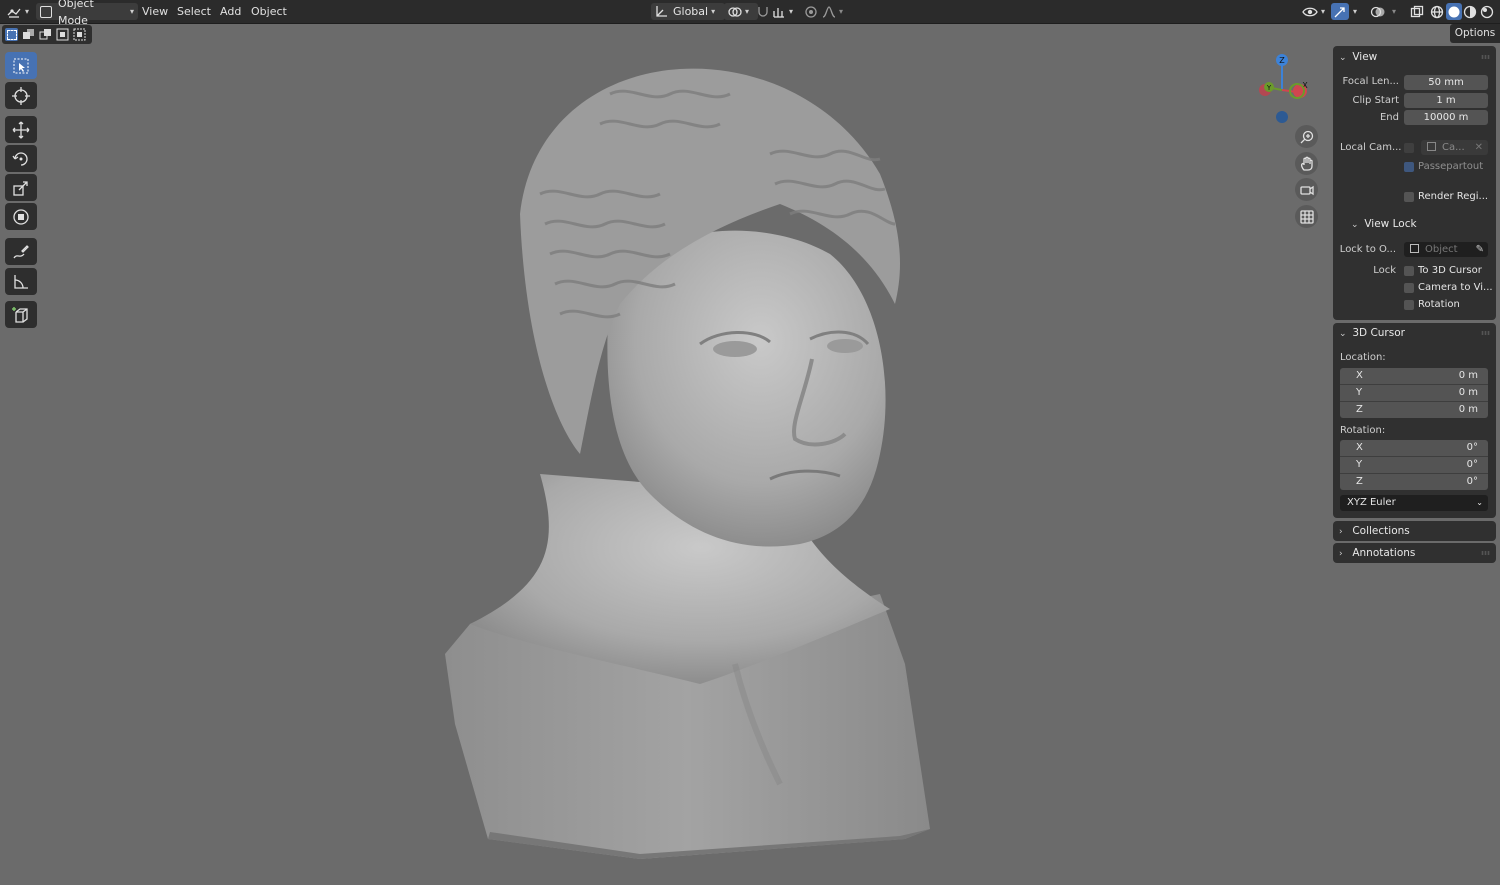  What do you see at coordinates (21, 281) in the screenshot?
I see `tool-measure` at bounding box center [21, 281].